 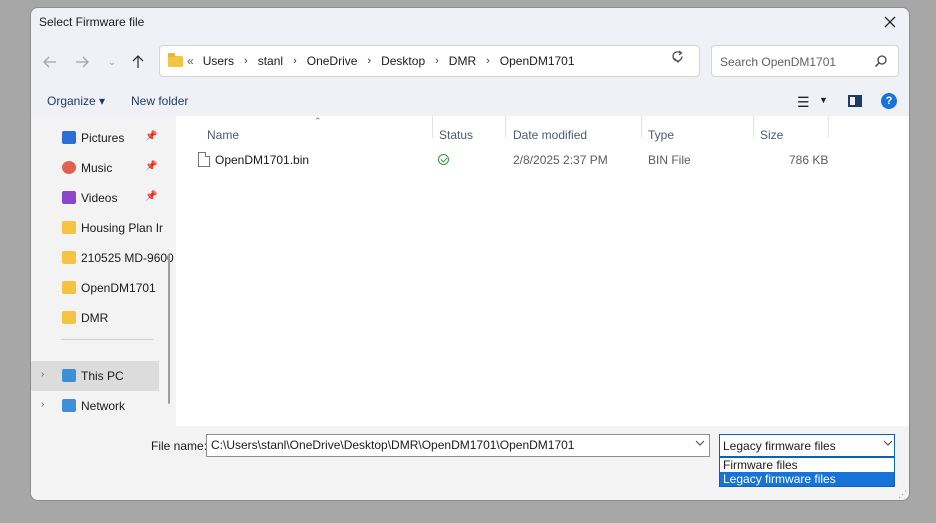 I want to click on sidebar-scrollbar, so click(x=169, y=329).